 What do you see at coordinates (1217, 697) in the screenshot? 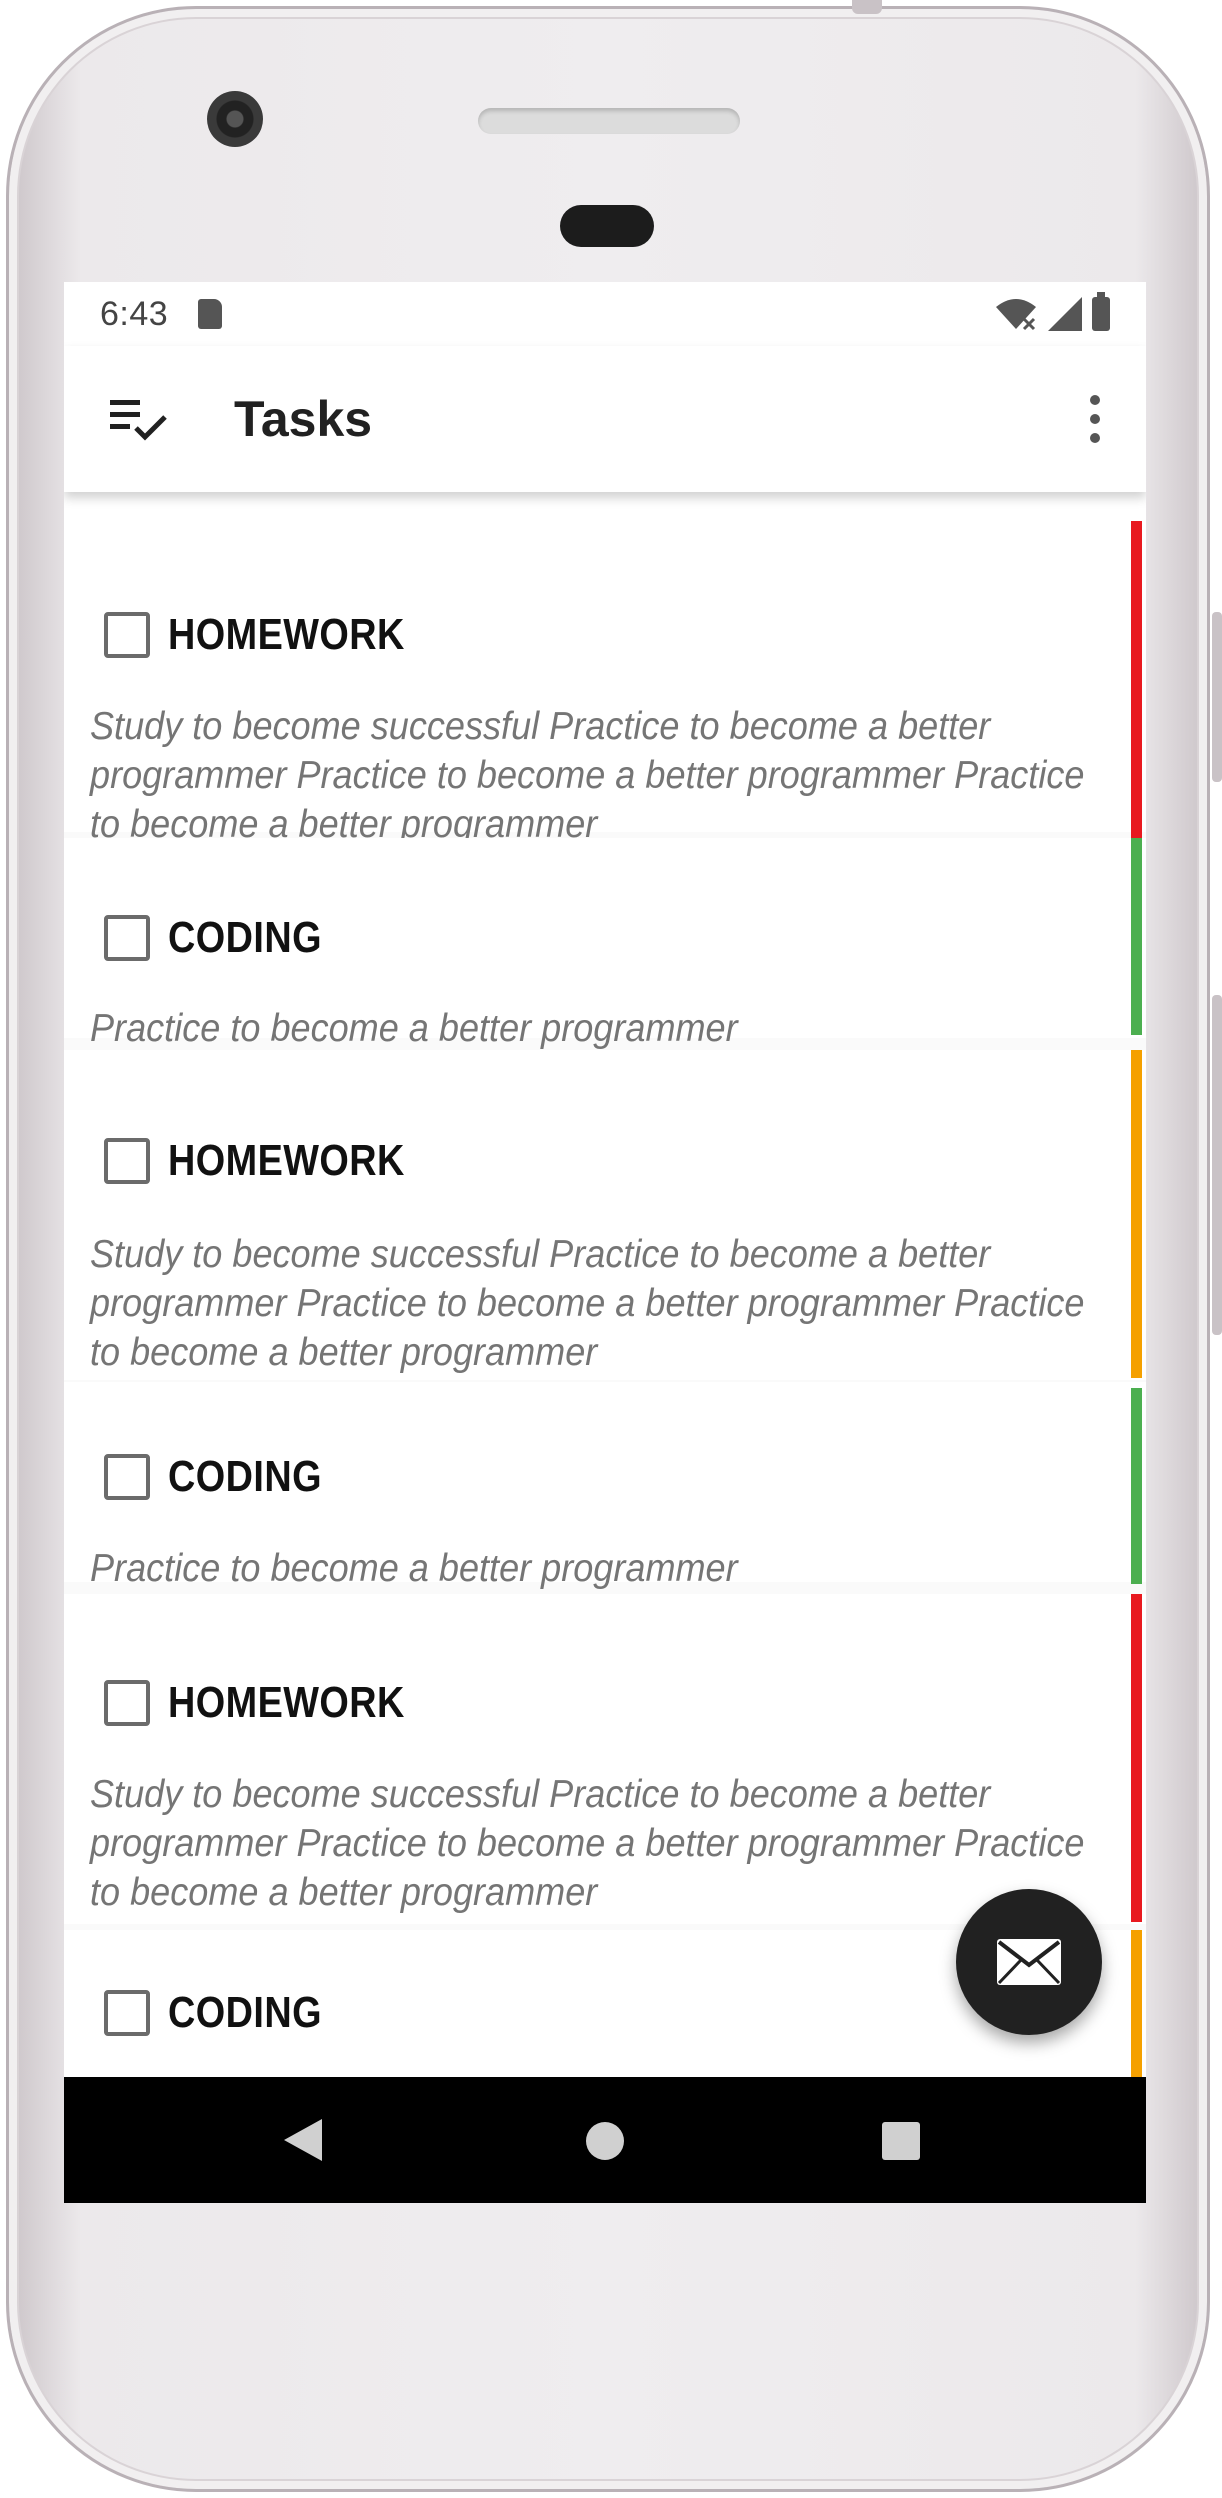
I see `volume-button` at bounding box center [1217, 697].